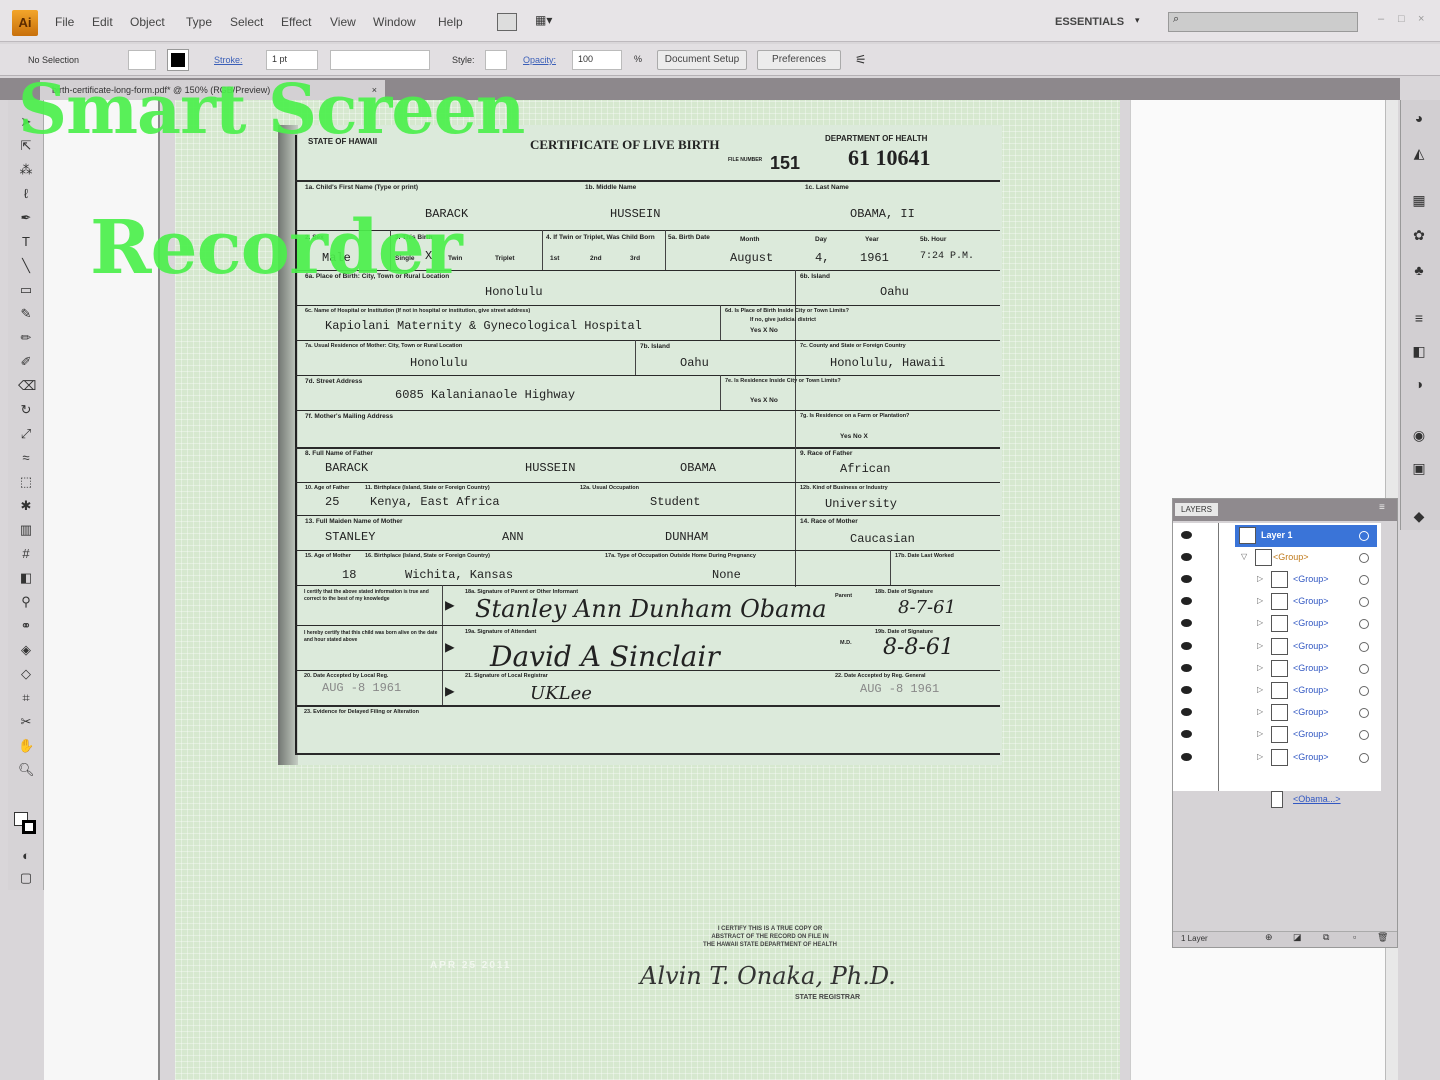  I want to click on search-input: ⌕, so click(1263, 22).